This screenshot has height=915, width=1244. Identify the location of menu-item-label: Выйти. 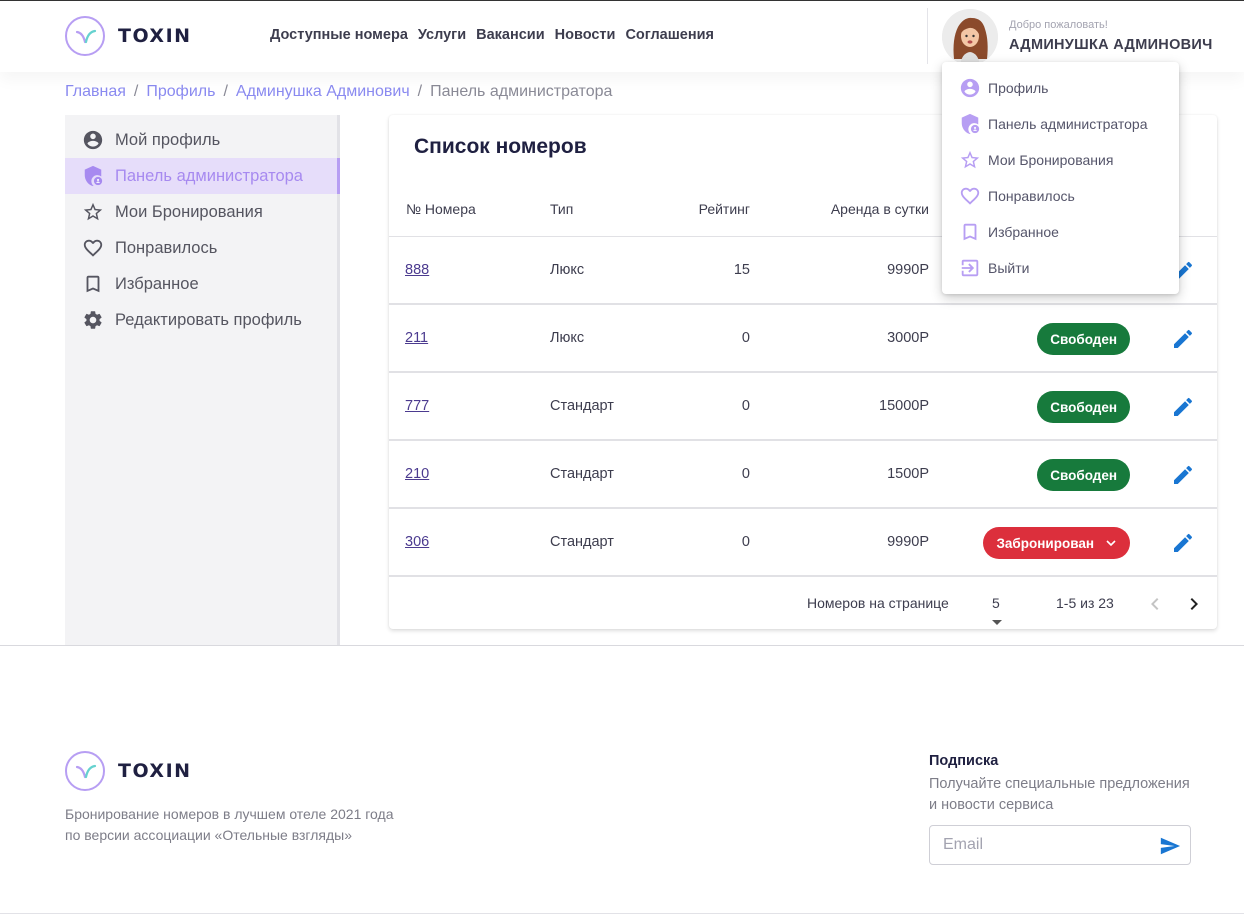
(1009, 268).